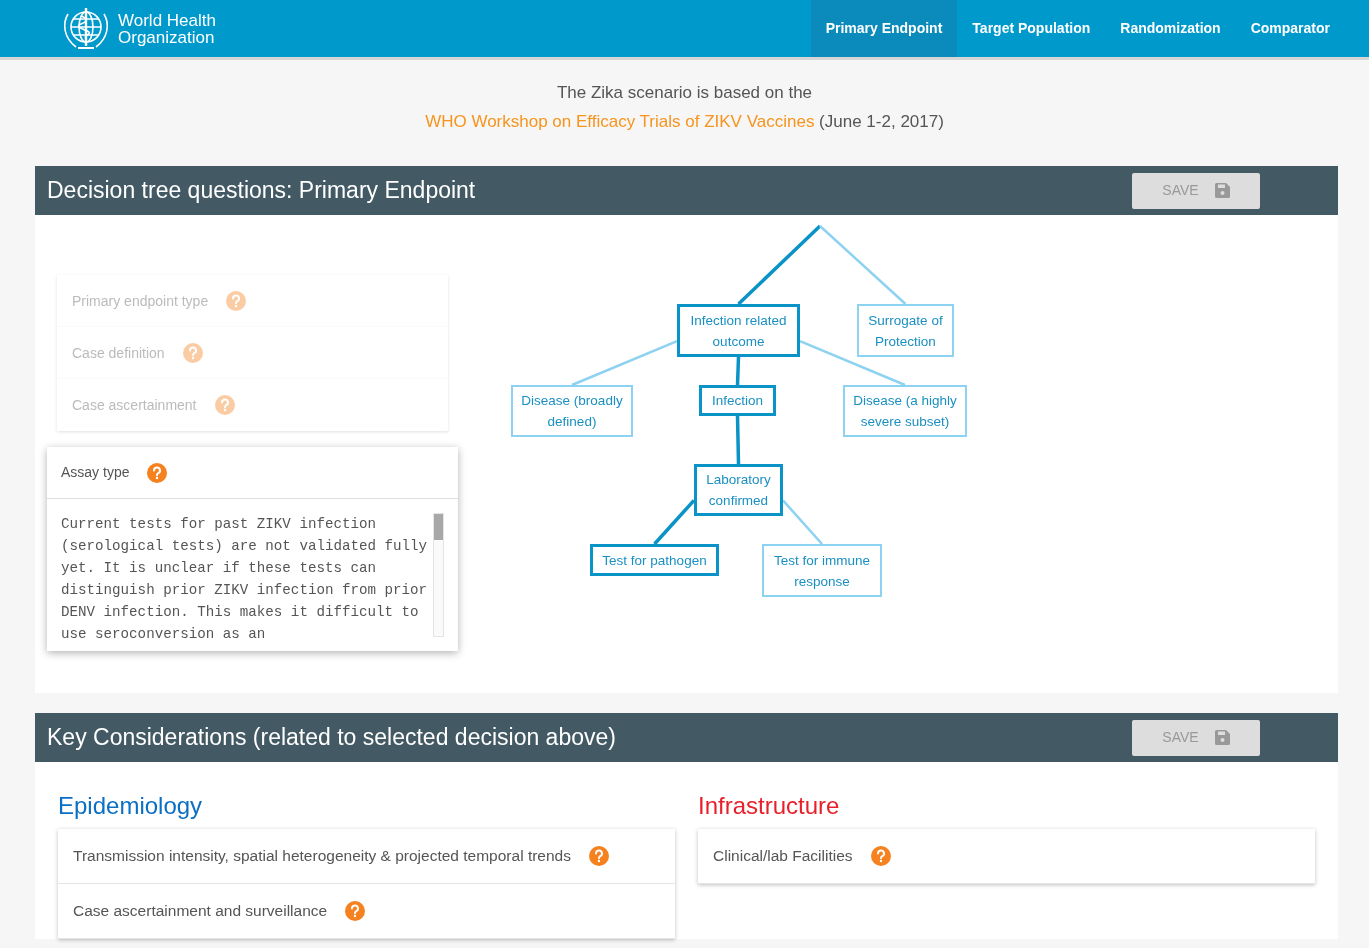 This screenshot has width=1369, height=948. Describe the element at coordinates (1170, 28) in the screenshot. I see `nav-tab: Randomization` at that location.